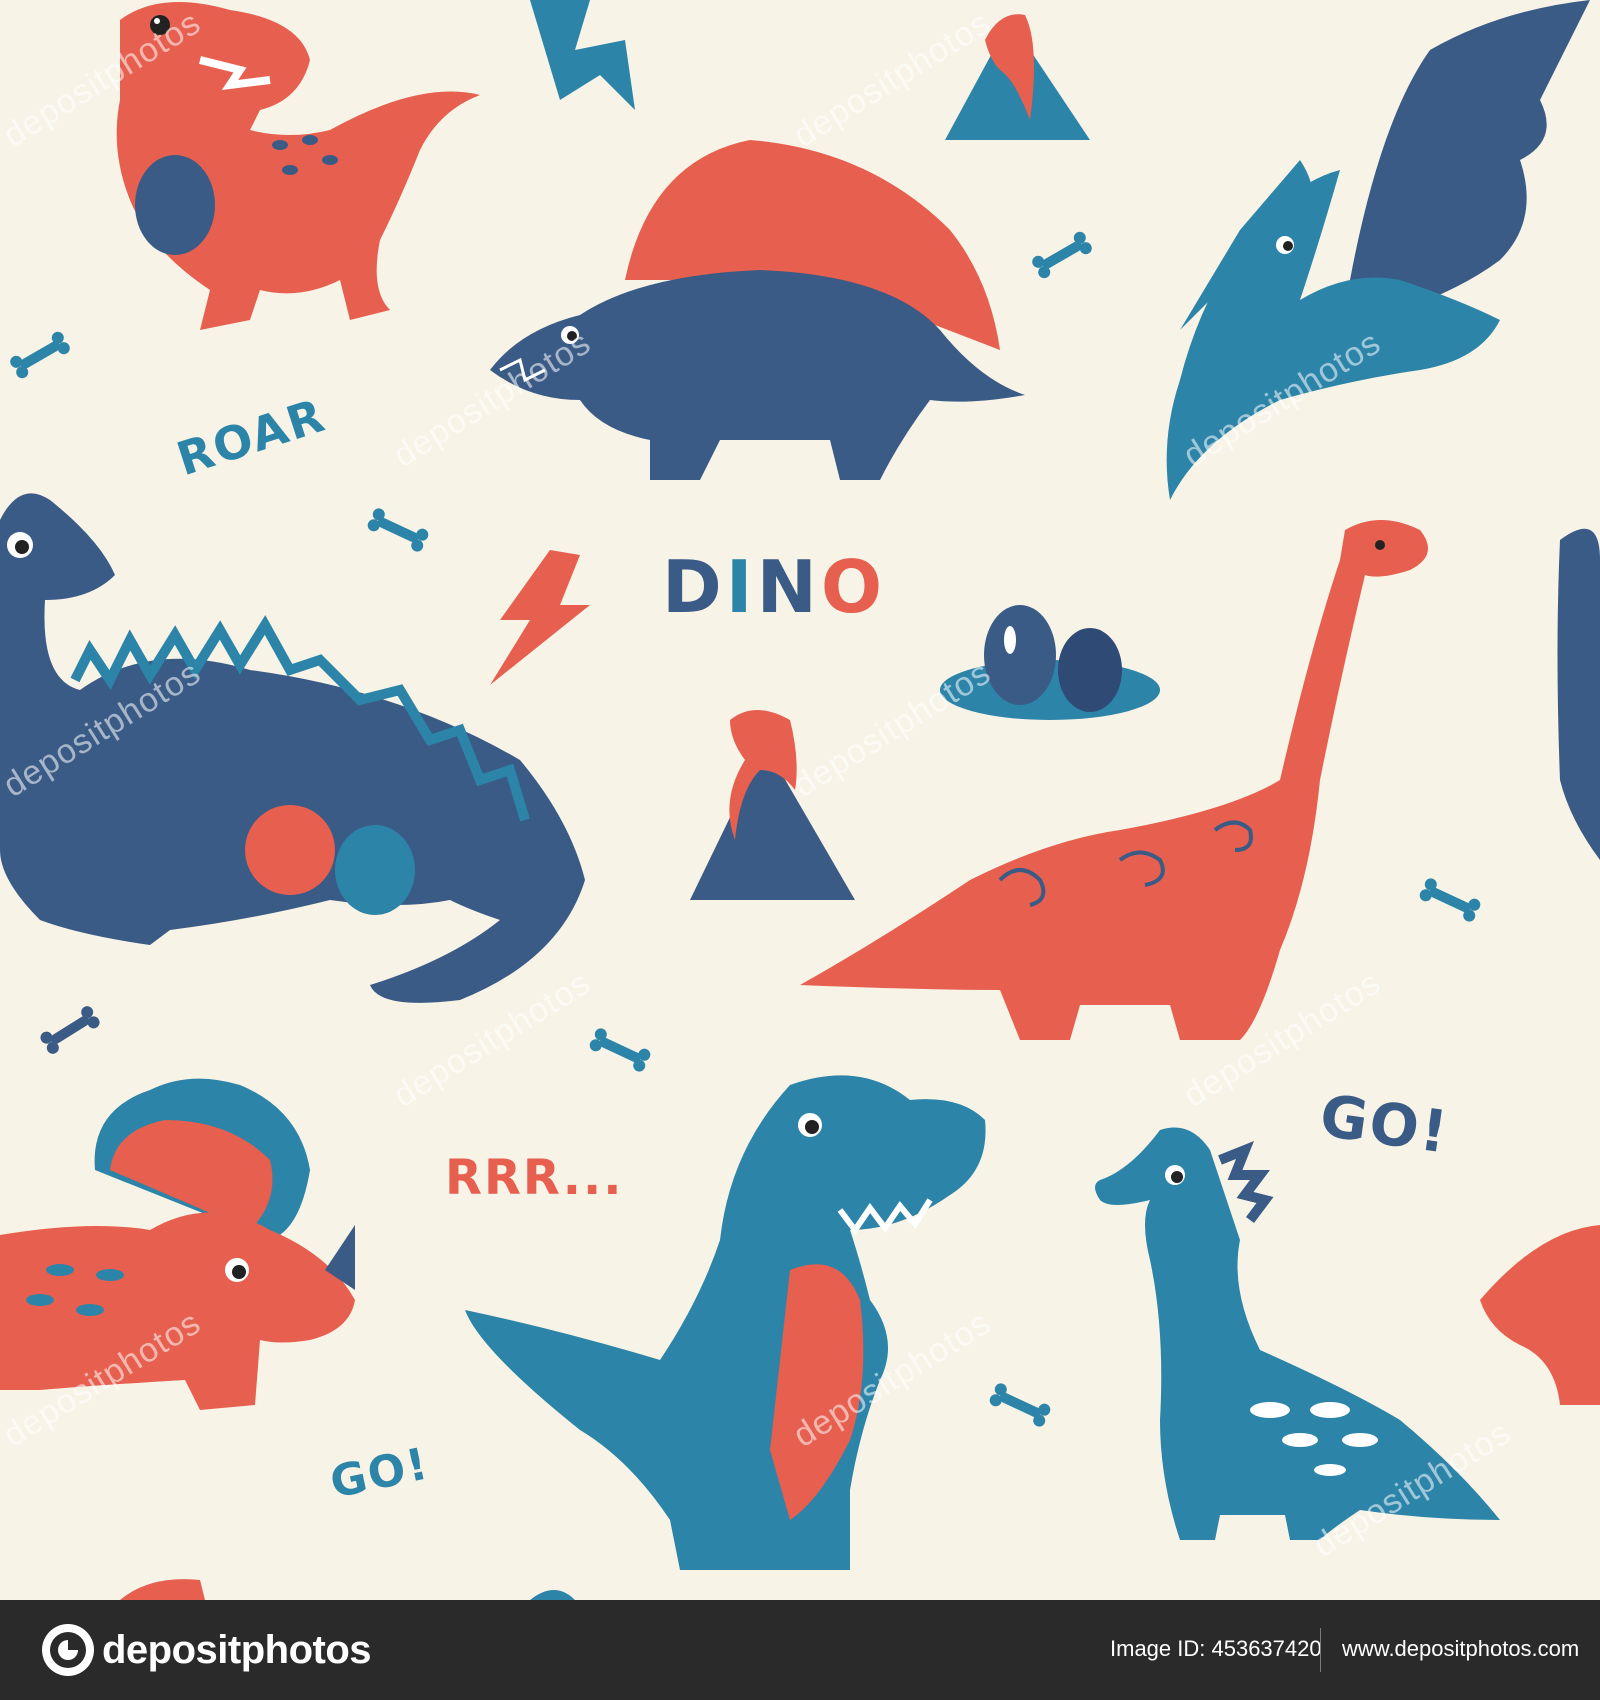 Image resolution: width=1600 pixels, height=1700 pixels. What do you see at coordinates (237, 1649) in the screenshot?
I see `logo-text: depositphotos` at bounding box center [237, 1649].